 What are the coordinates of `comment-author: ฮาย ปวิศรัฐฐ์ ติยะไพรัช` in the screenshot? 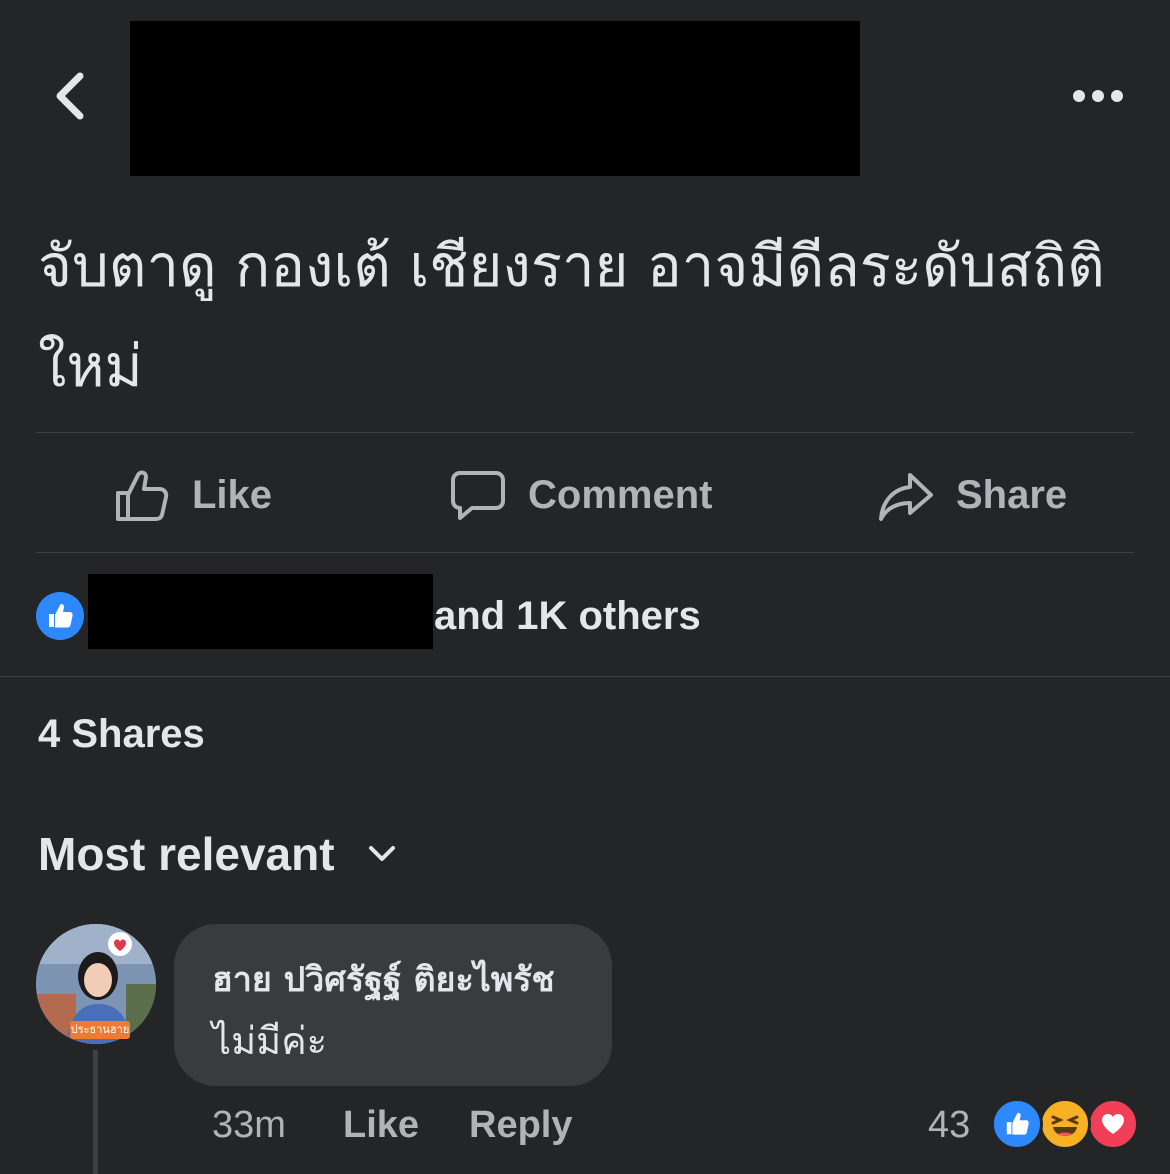 It's located at (383, 979).